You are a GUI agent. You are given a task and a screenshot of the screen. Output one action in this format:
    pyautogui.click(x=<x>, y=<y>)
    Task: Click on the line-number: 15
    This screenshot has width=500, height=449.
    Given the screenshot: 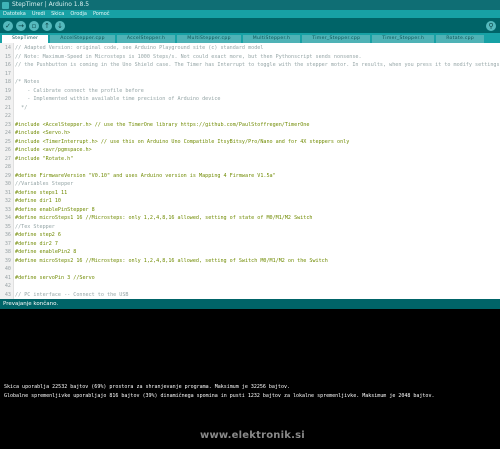 What is the action you would take?
    pyautogui.click(x=7, y=56)
    